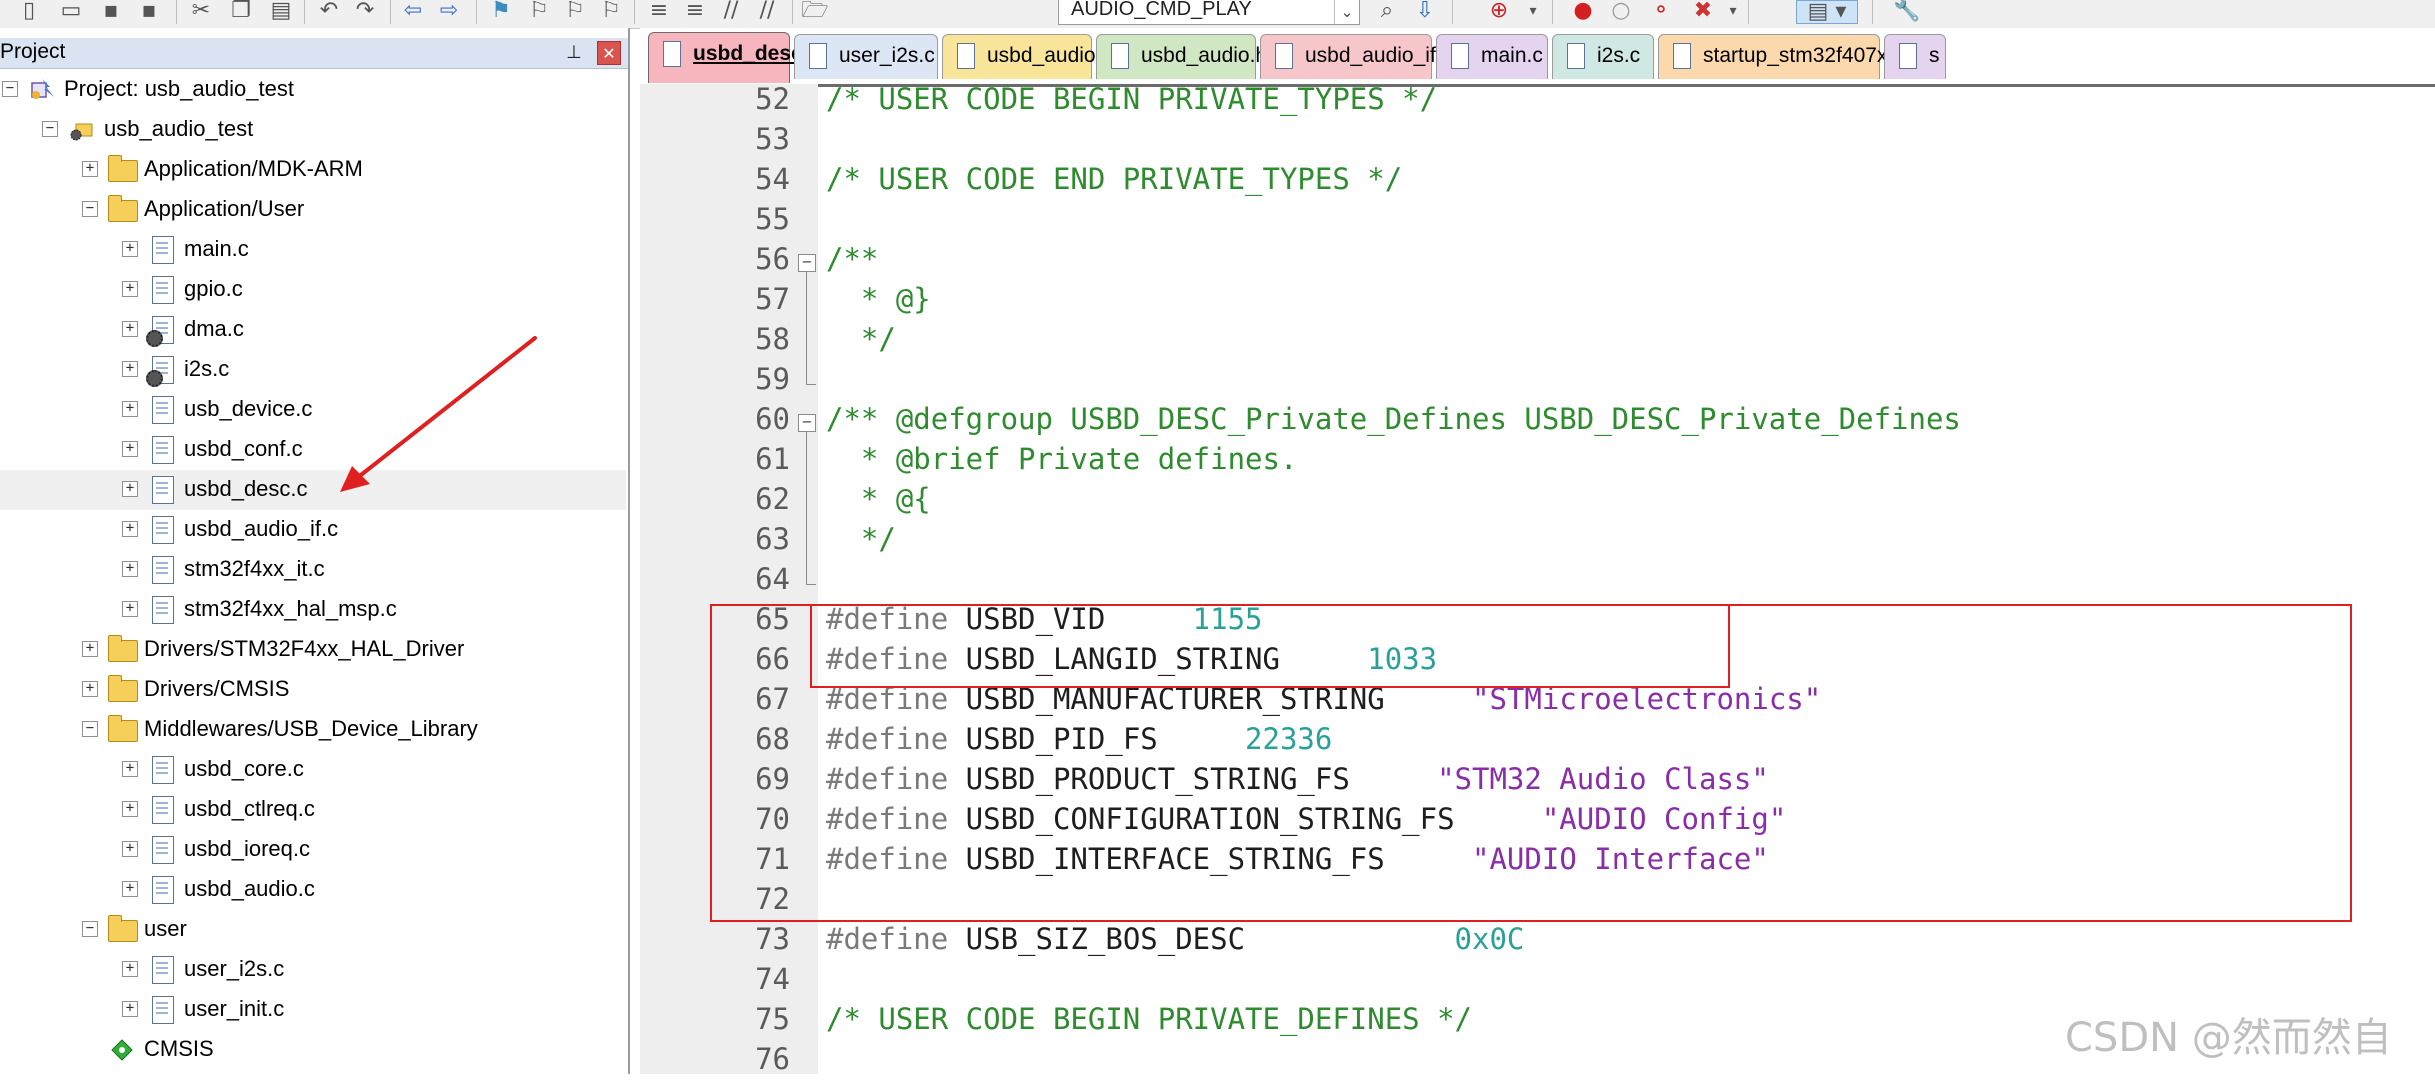 Image resolution: width=2435 pixels, height=1084 pixels. Describe the element at coordinates (1907, 11) in the screenshot. I see `configure-icon: 🔧` at that location.